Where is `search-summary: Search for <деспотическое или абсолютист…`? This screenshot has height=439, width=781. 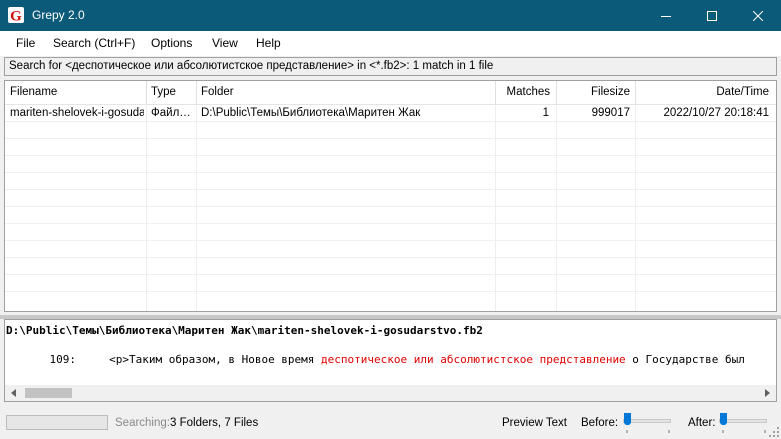 search-summary: Search for <деспотическое или абсолютист… is located at coordinates (390, 66).